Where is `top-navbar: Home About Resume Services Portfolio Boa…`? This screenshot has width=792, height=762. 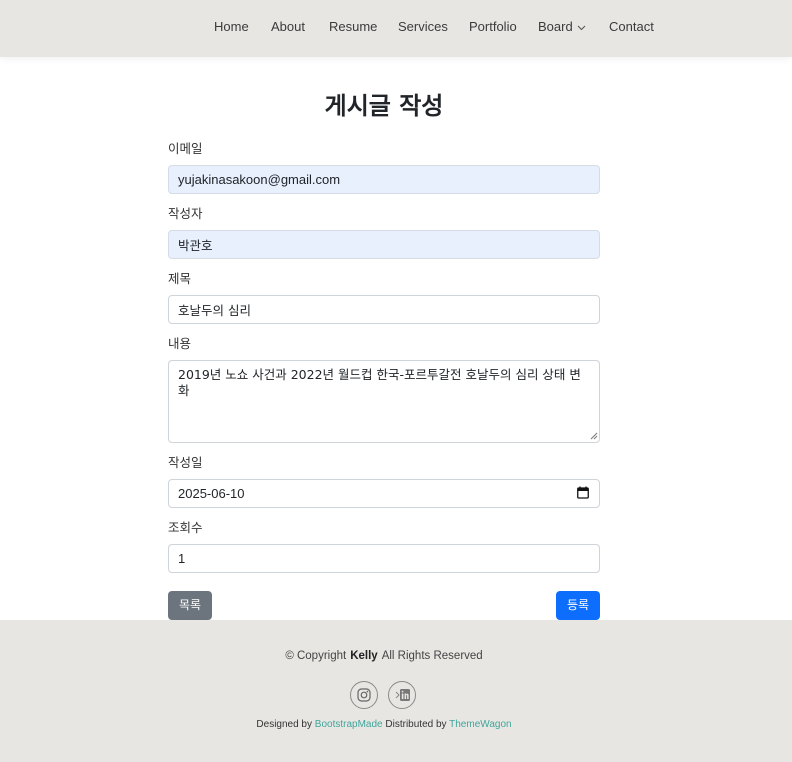
top-navbar: Home About Resume Services Portfolio Boa… is located at coordinates (396, 28).